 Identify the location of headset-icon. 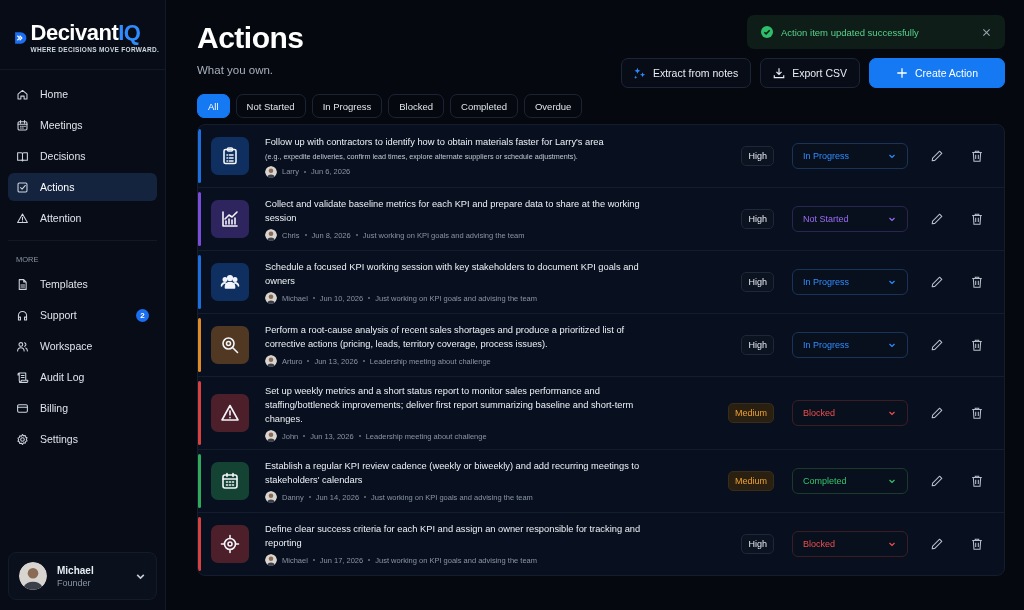
(22, 315).